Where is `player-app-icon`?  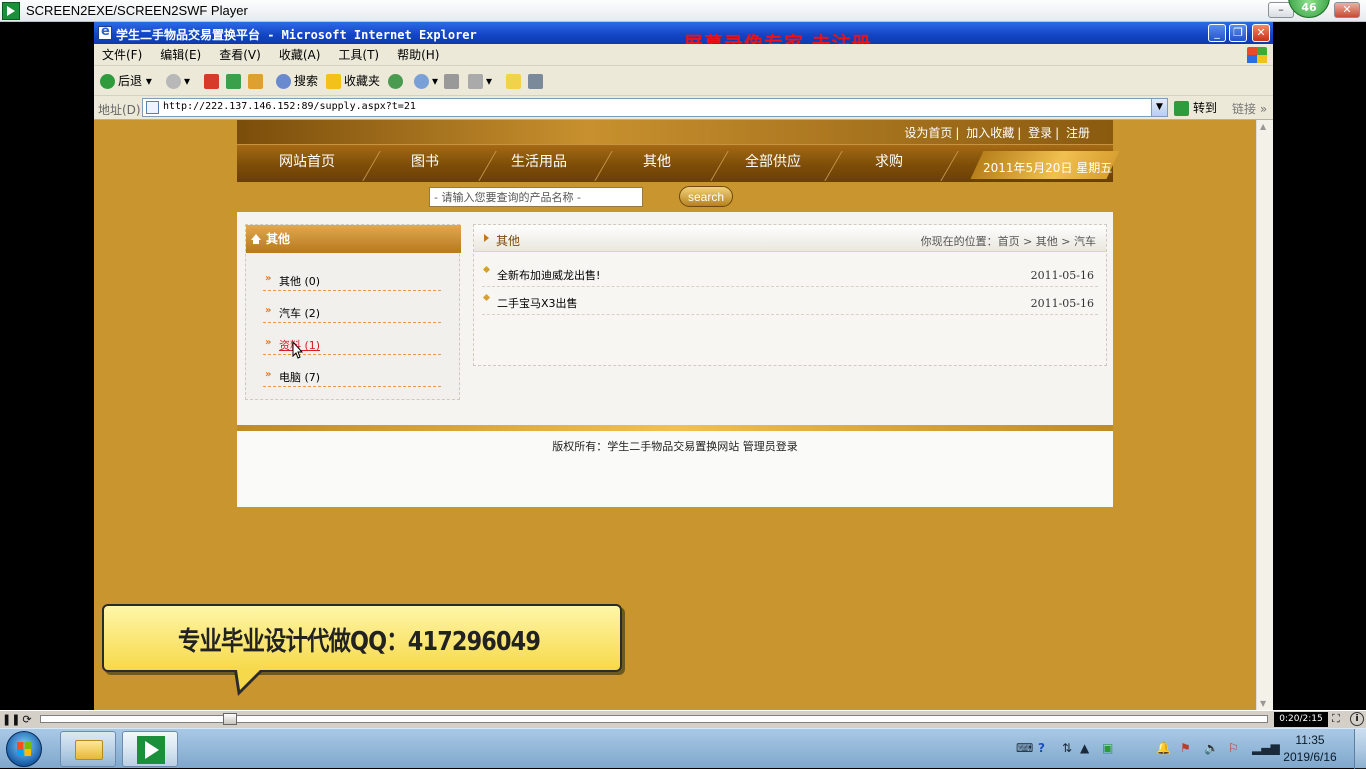 player-app-icon is located at coordinates (11, 11).